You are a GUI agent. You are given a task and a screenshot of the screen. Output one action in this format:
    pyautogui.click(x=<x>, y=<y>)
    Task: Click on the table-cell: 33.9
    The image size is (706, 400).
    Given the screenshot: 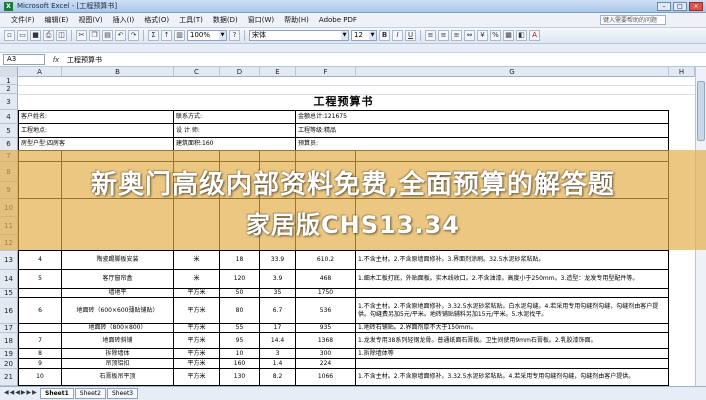 What is the action you would take?
    pyautogui.click(x=278, y=260)
    